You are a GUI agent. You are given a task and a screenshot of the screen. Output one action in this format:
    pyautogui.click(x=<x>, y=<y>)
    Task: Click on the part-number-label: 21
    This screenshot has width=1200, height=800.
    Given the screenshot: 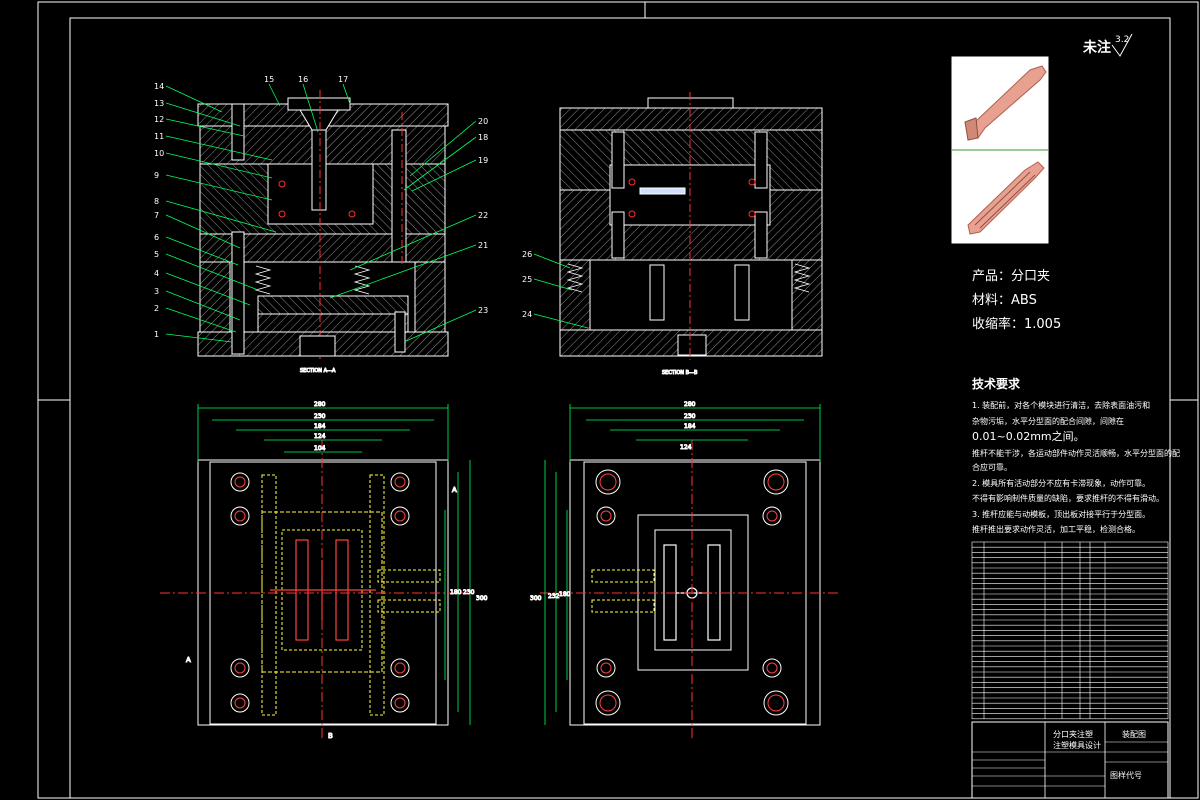 What is the action you would take?
    pyautogui.click(x=483, y=245)
    